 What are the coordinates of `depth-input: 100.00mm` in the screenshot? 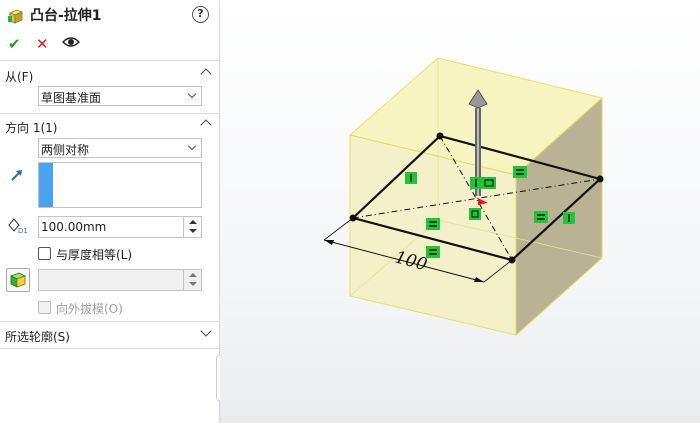 It's located at (120, 227).